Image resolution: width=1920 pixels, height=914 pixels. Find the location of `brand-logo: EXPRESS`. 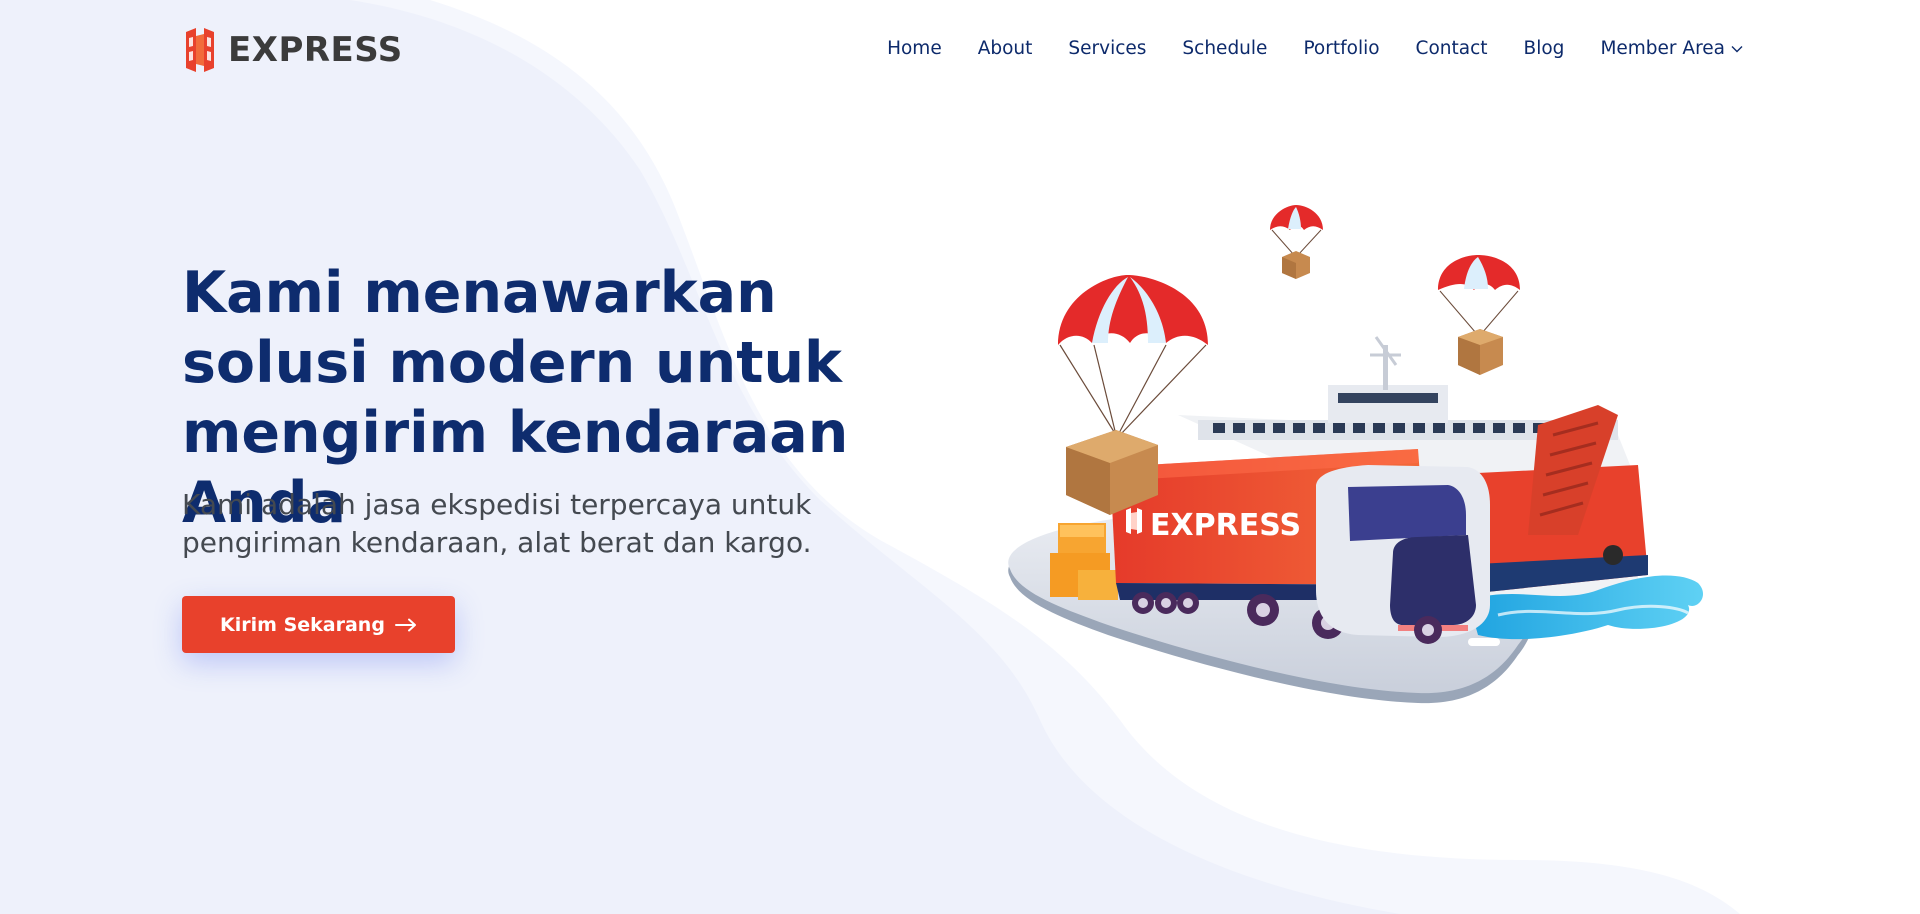

brand-logo: EXPRESS is located at coordinates (292, 50).